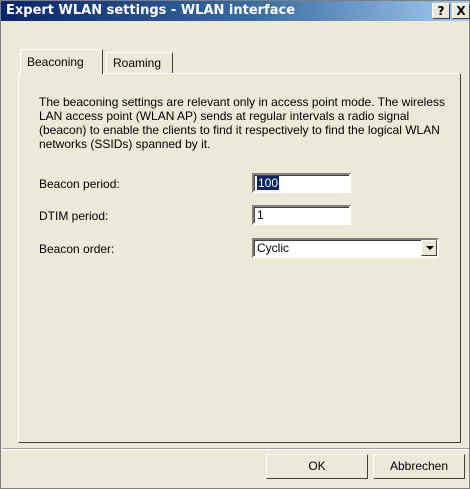 The width and height of the screenshot is (470, 489). What do you see at coordinates (345, 248) in the screenshot?
I see `beacon-order-select: Cyclic` at bounding box center [345, 248].